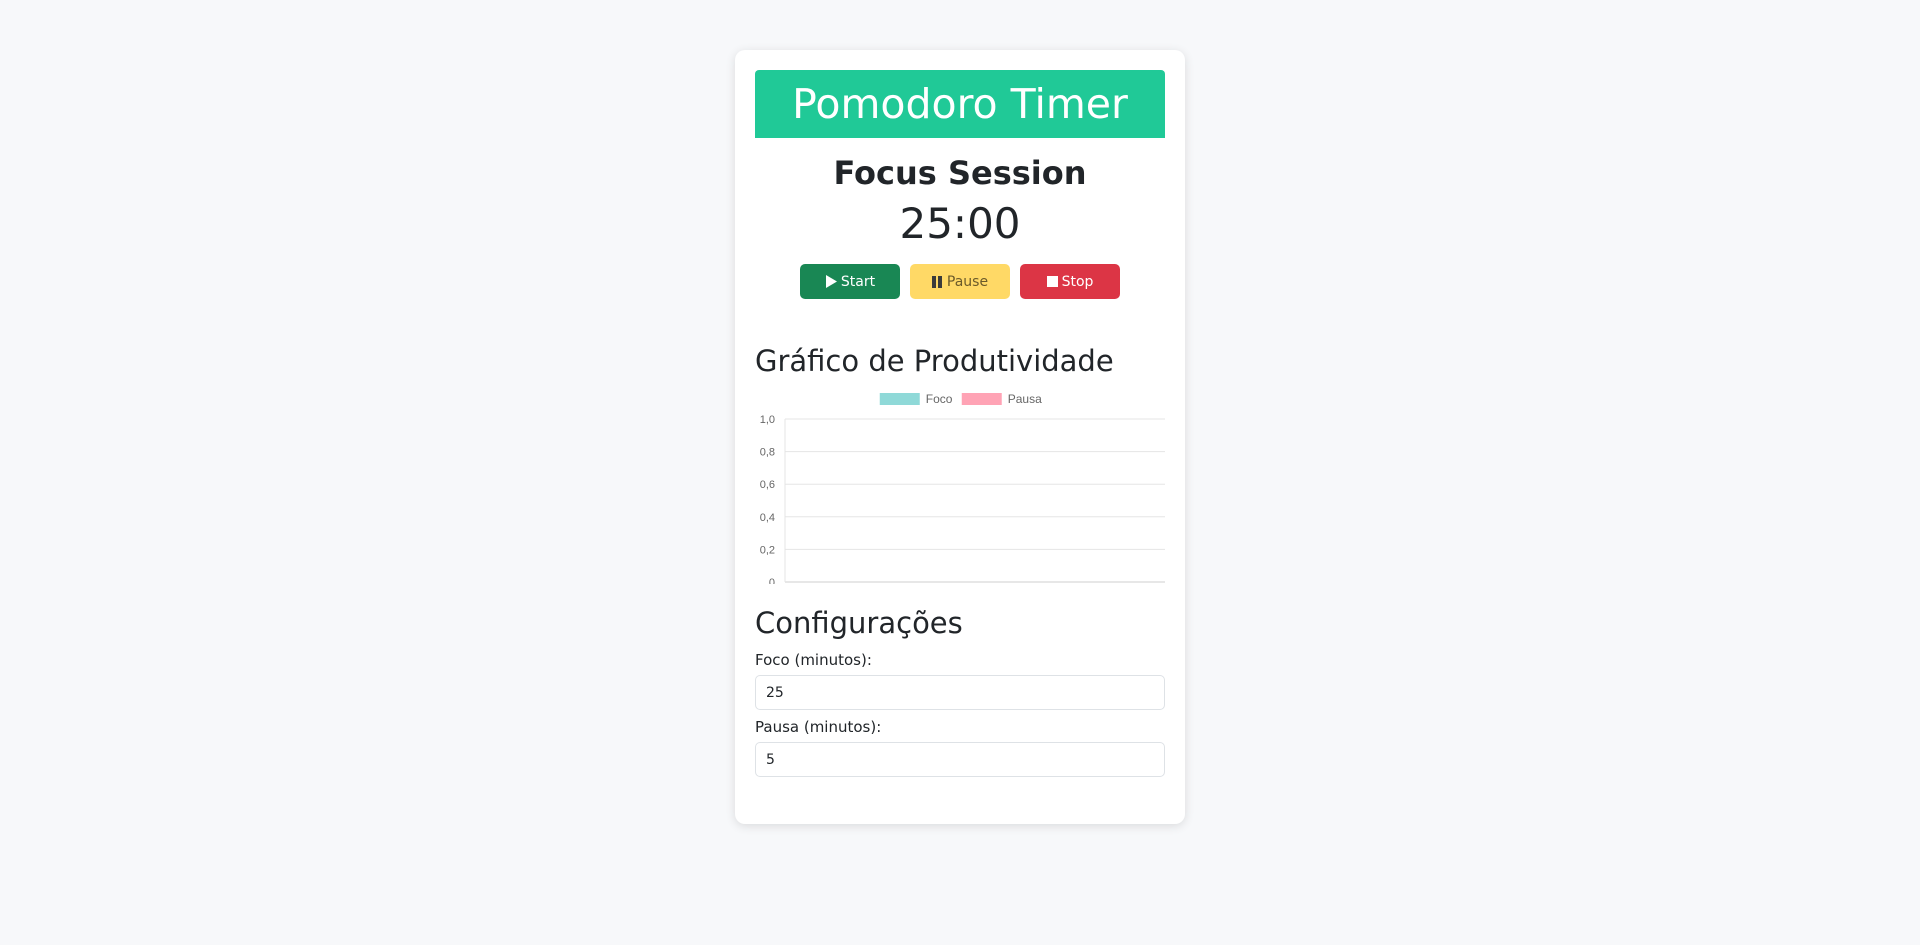 The image size is (1920, 945). What do you see at coordinates (767, 453) in the screenshot?
I see `y-tick-label: 0,8` at bounding box center [767, 453].